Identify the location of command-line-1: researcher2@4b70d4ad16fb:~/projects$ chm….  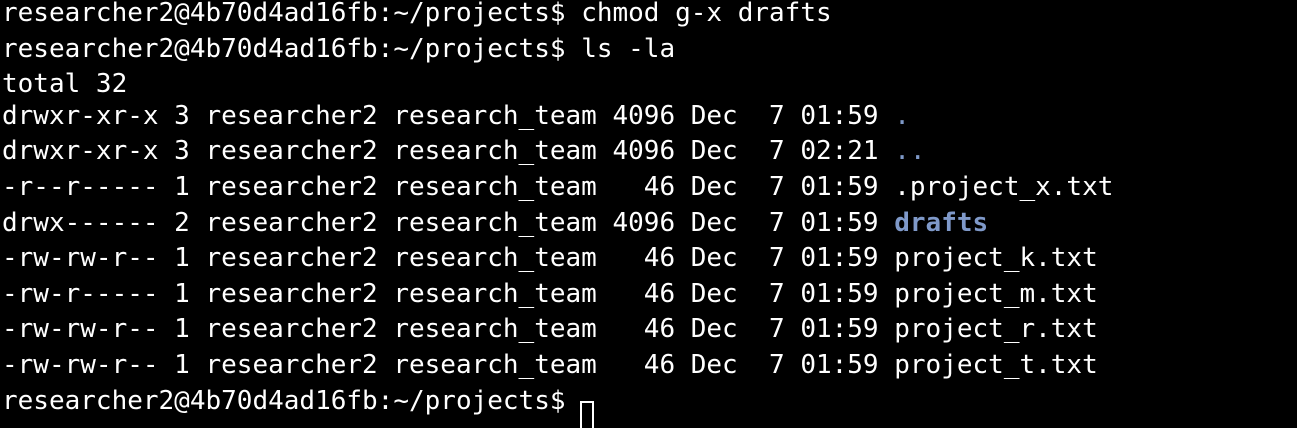
(649, 16).